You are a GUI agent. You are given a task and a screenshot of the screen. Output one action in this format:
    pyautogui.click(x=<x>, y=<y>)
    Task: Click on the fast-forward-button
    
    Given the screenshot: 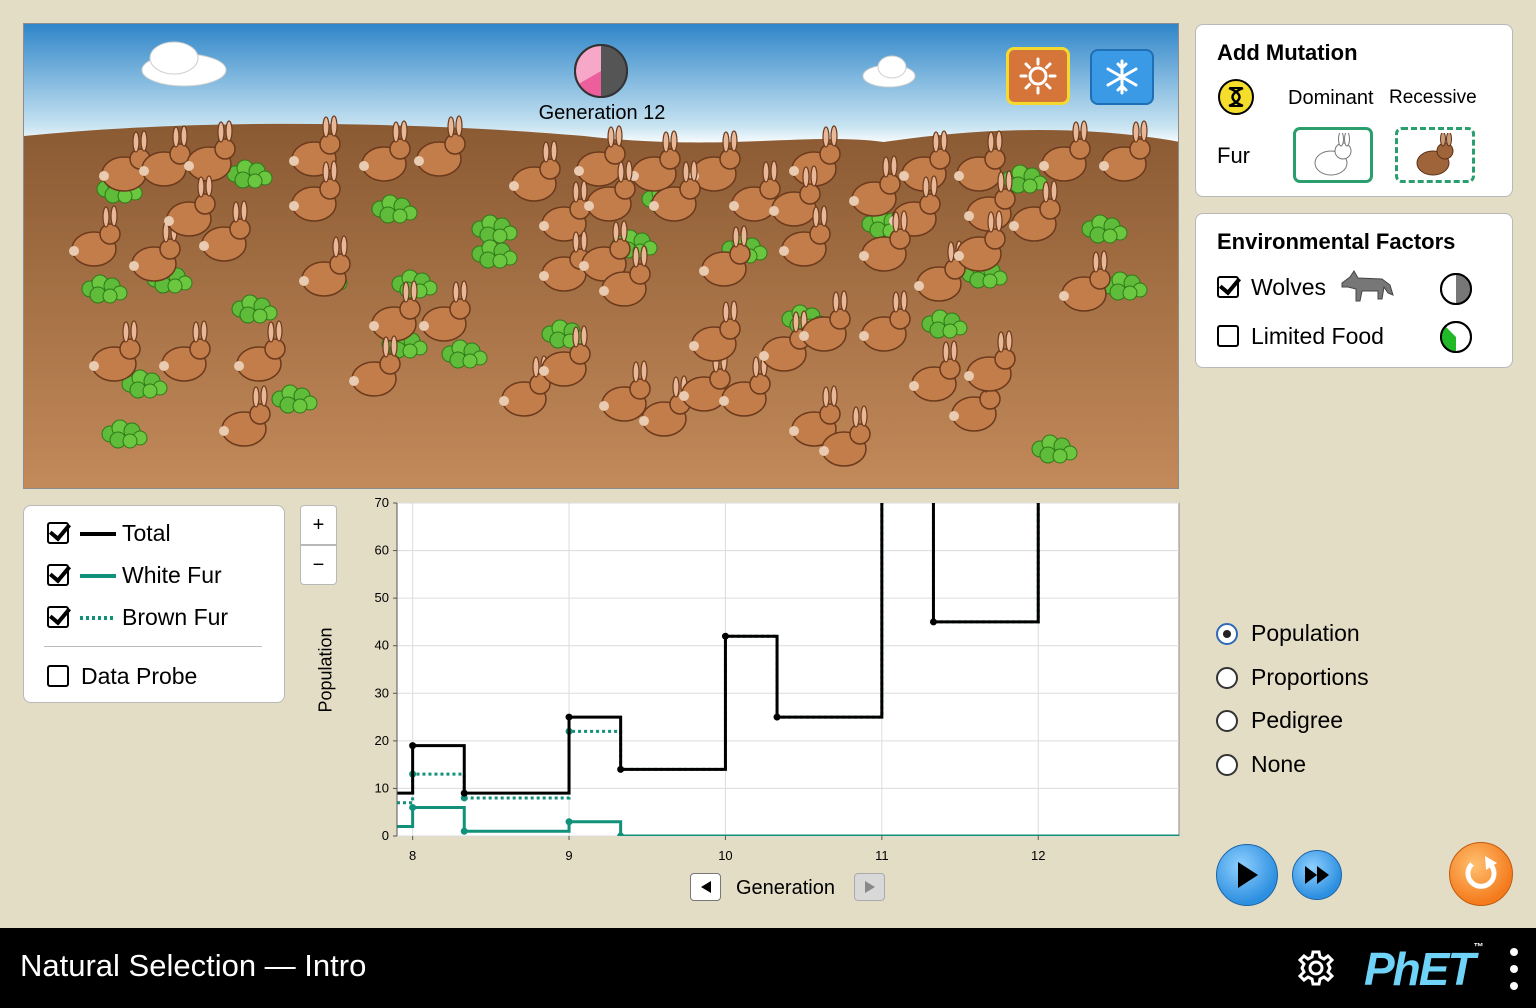 What is the action you would take?
    pyautogui.click(x=1317, y=875)
    